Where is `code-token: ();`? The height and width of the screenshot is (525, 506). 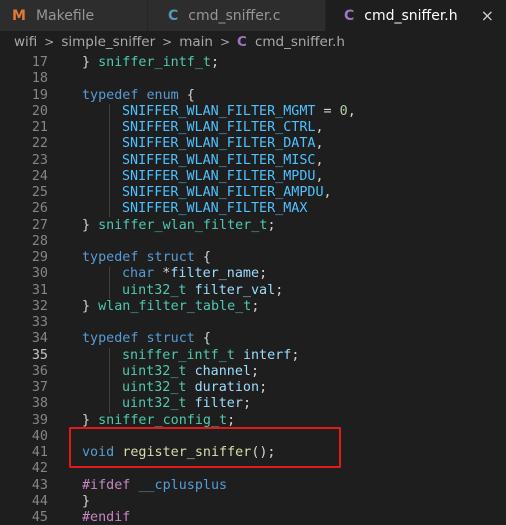 code-token: (); is located at coordinates (263, 452).